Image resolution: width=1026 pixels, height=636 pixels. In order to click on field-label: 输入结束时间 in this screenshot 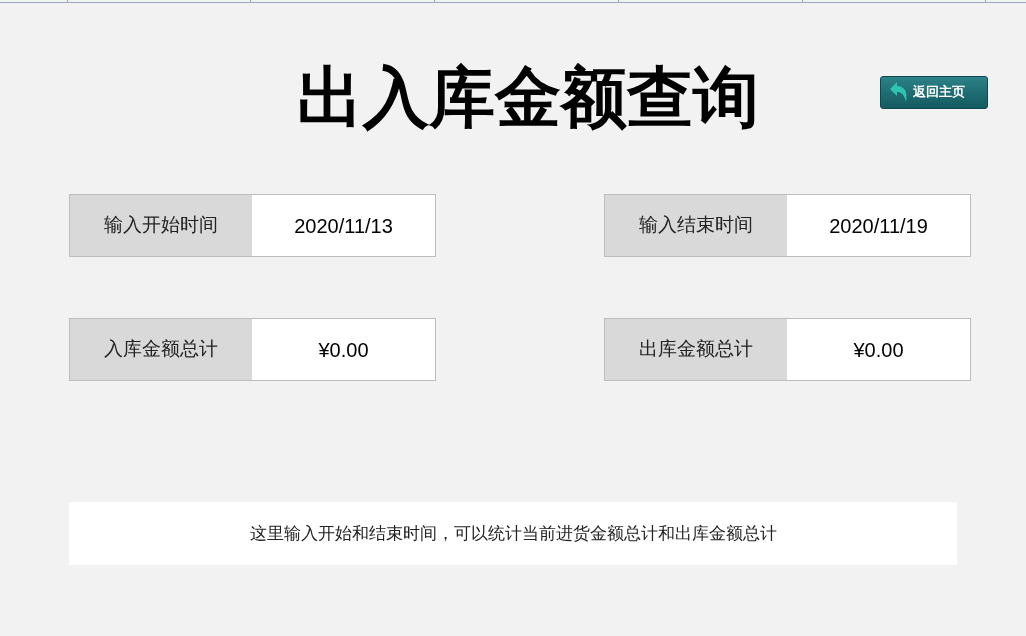, I will do `click(696, 225)`.